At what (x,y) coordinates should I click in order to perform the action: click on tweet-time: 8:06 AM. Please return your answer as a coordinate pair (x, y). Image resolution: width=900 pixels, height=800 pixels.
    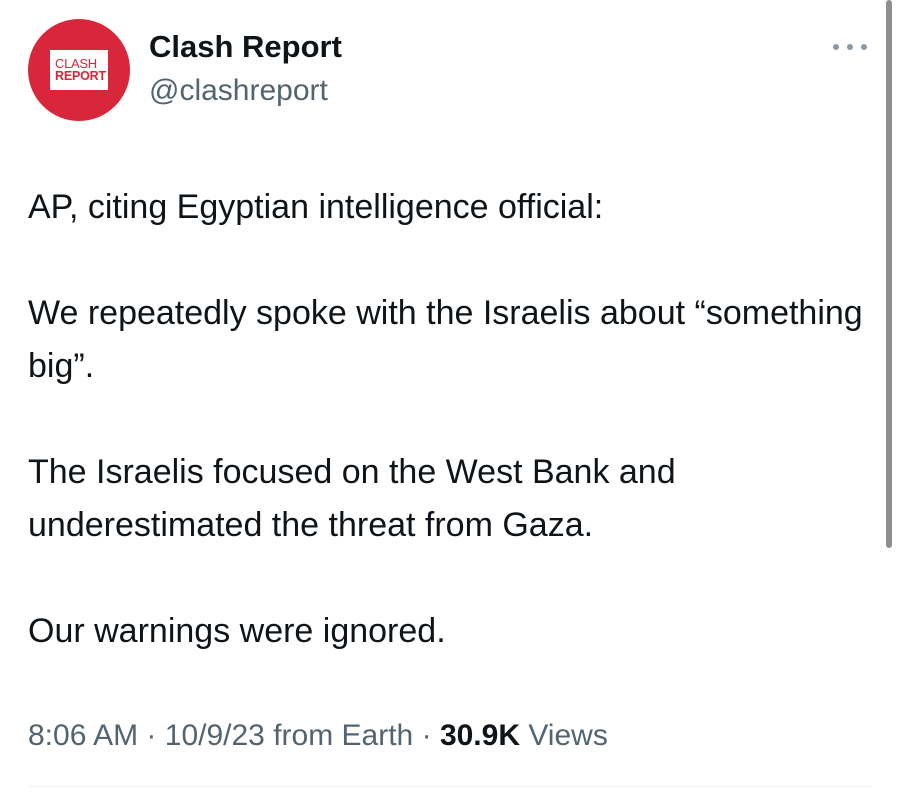
    Looking at the image, I should click on (83, 735).